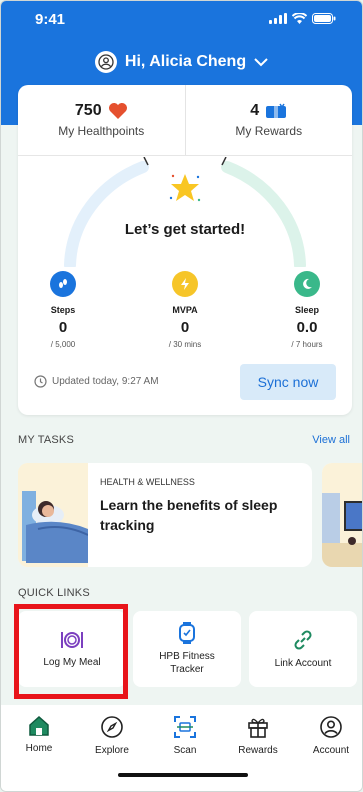 The image size is (363, 792). What do you see at coordinates (331, 440) in the screenshot?
I see `view-all-link: View all` at bounding box center [331, 440].